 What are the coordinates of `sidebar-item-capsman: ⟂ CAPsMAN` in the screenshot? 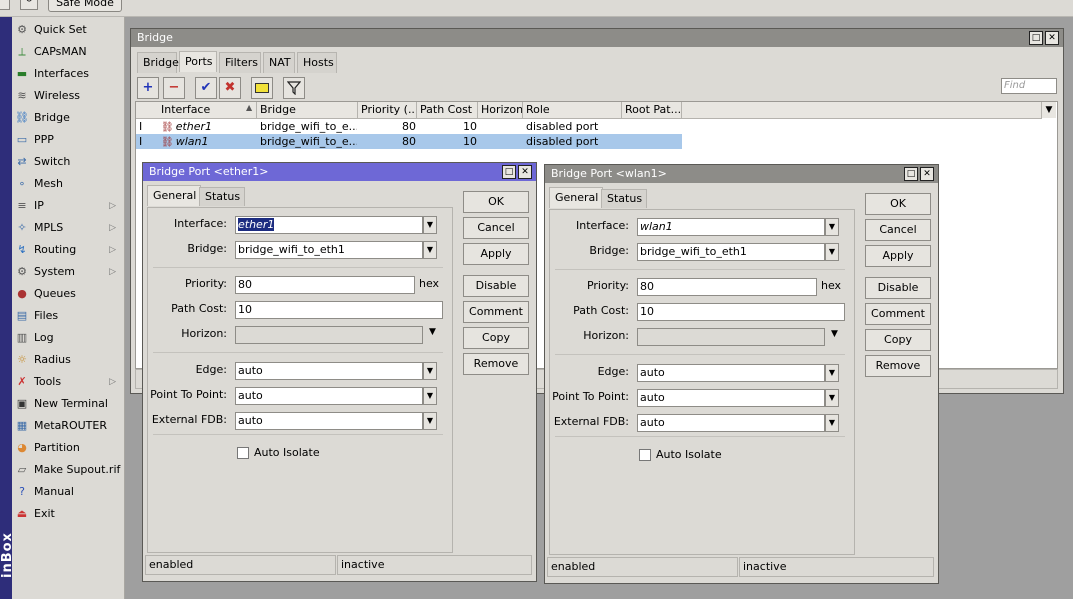 It's located at (68, 52).